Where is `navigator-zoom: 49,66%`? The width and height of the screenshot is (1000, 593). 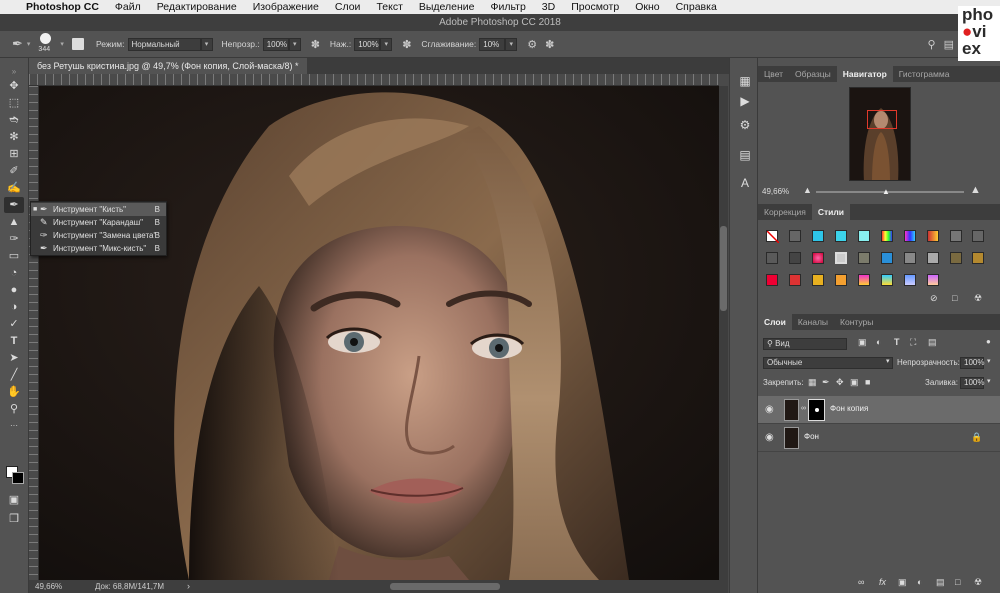 navigator-zoom: 49,66% is located at coordinates (775, 191).